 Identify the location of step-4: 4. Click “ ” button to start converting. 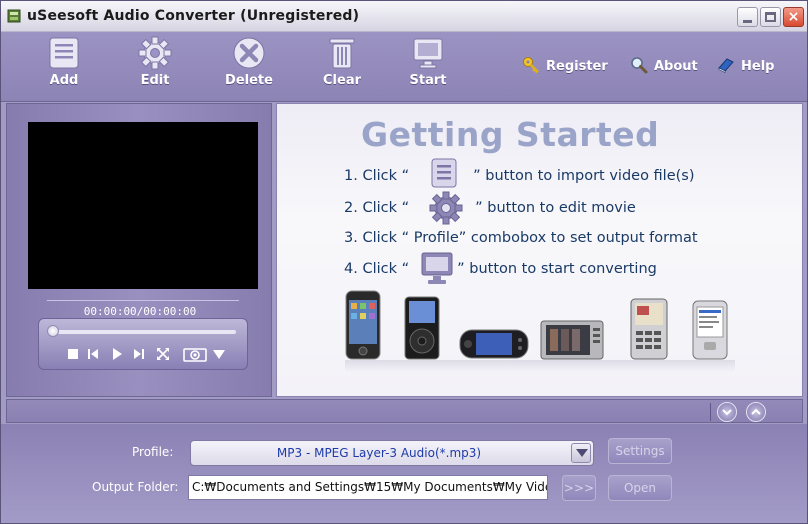
(500, 269).